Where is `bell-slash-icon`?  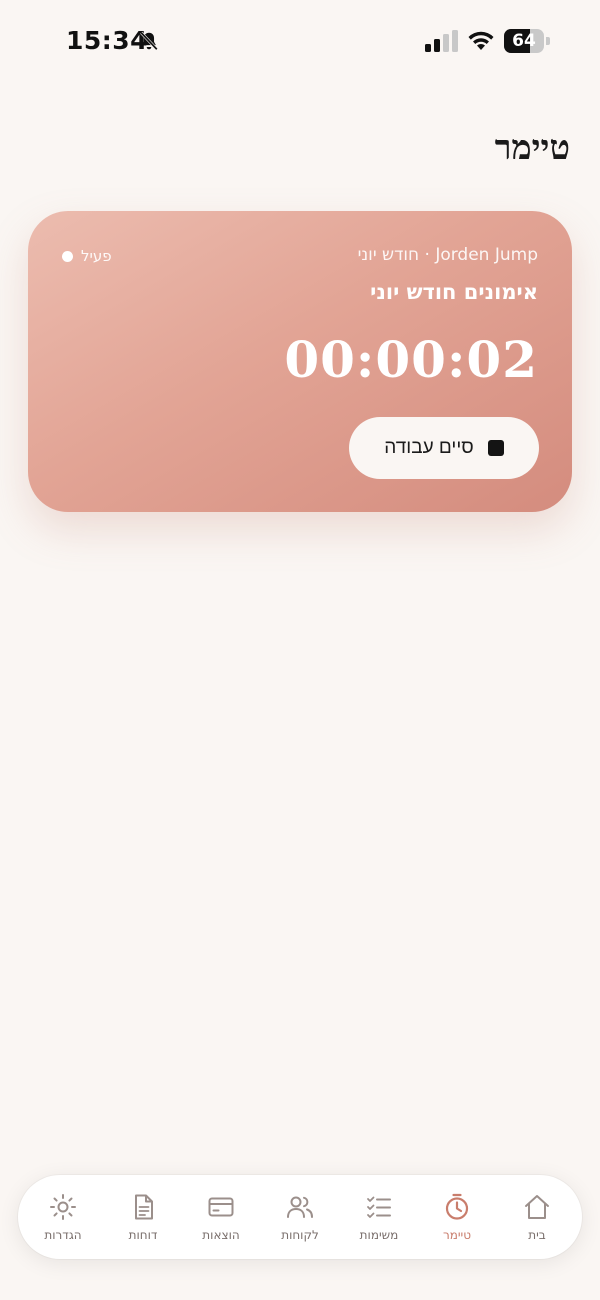 bell-slash-icon is located at coordinates (149, 41).